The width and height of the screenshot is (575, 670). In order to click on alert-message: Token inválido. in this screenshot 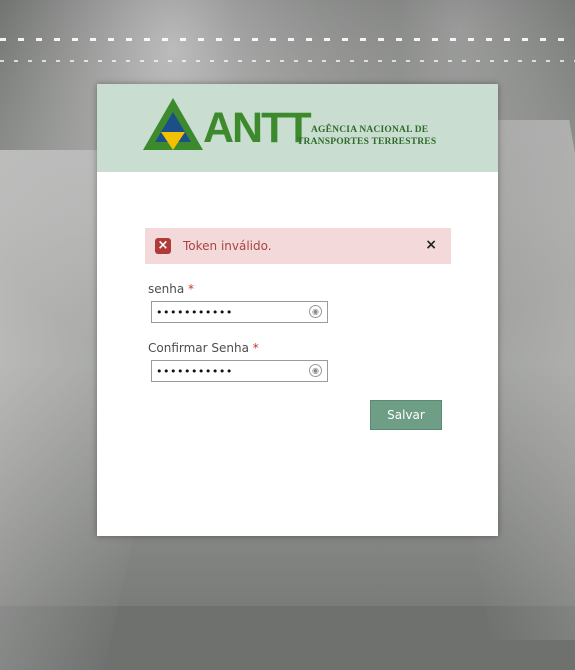, I will do `click(227, 246)`.